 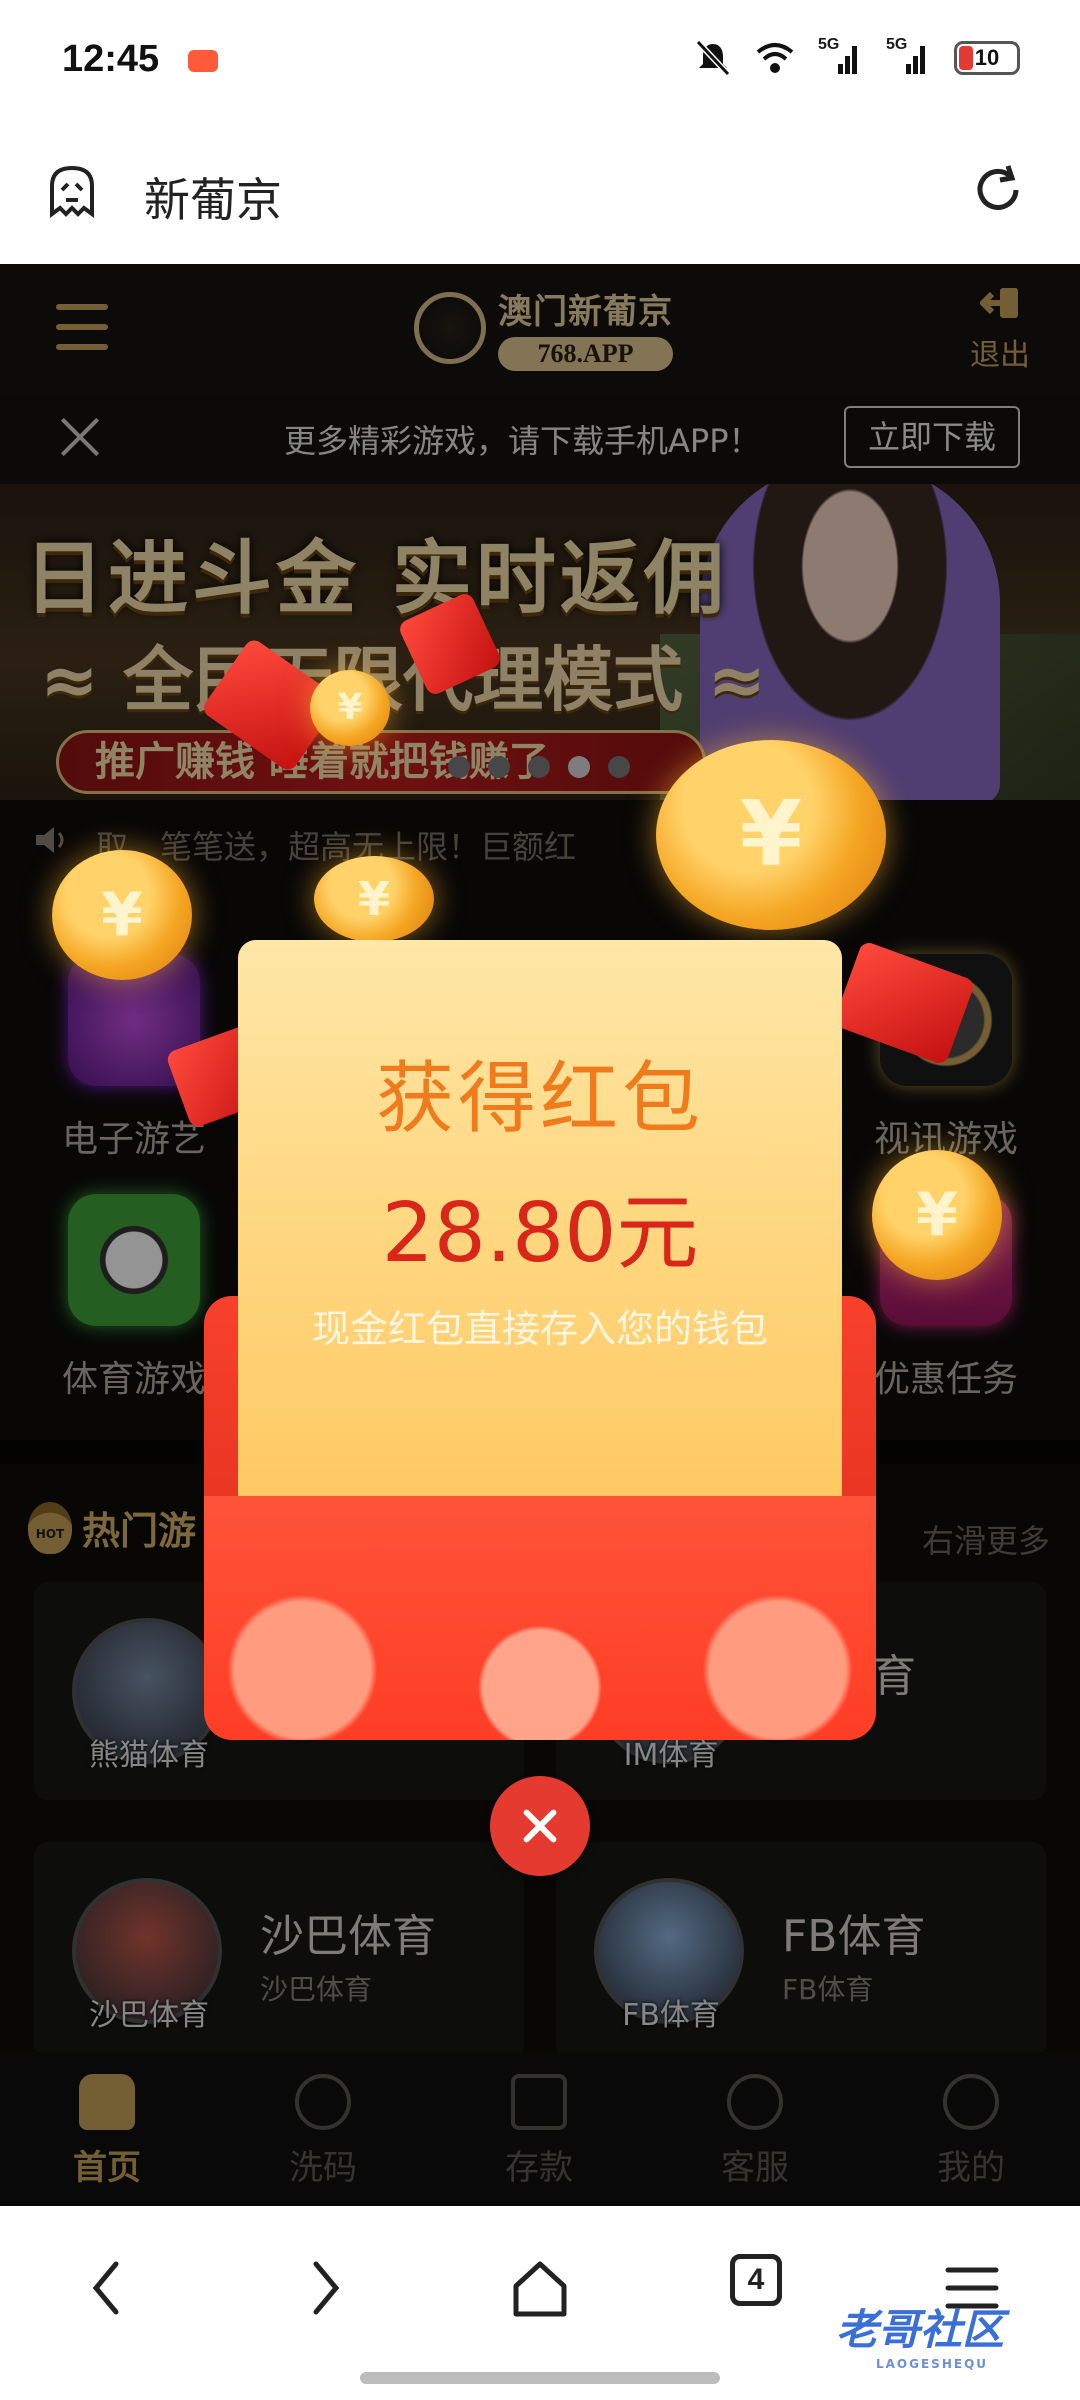 I want to click on bell-muted-icon, so click(x=713, y=58).